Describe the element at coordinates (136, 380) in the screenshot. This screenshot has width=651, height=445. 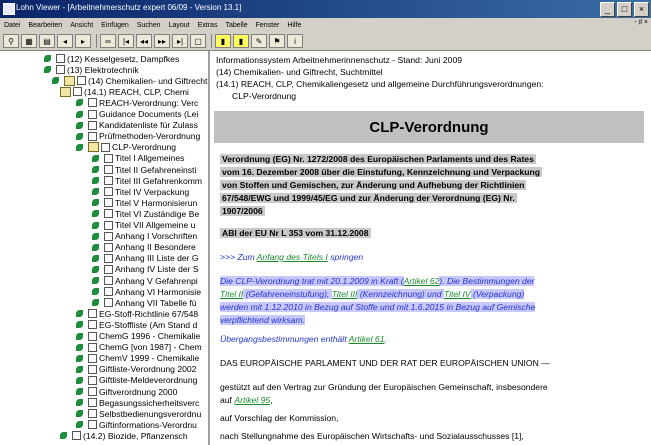
I see `tree-item: Giftliste-Meldeverordnung` at that location.